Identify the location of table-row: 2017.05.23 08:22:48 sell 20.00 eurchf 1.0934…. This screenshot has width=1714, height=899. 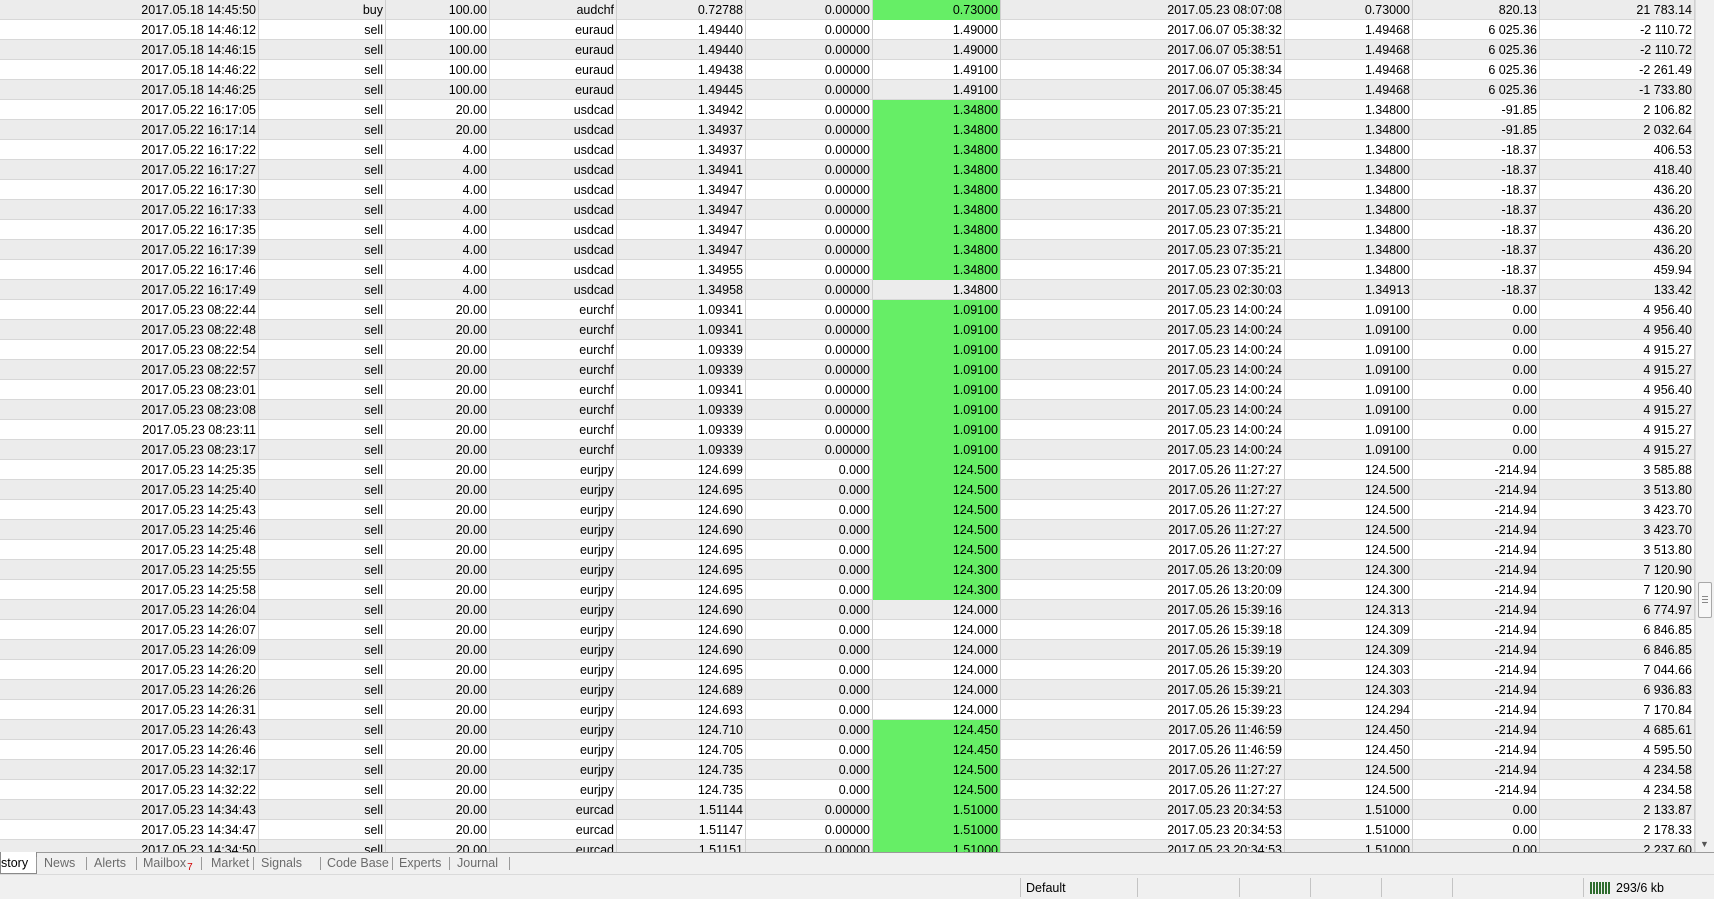
(847, 330).